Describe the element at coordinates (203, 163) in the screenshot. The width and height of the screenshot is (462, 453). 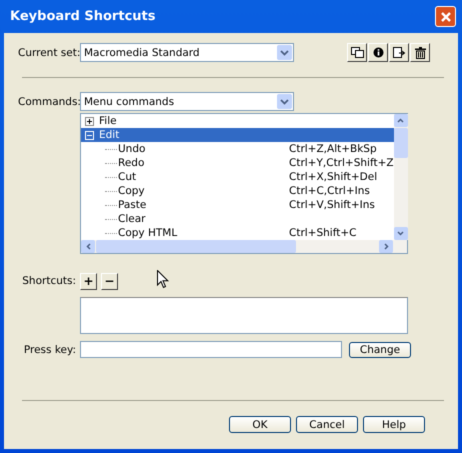
I see `command-name: Redo` at that location.